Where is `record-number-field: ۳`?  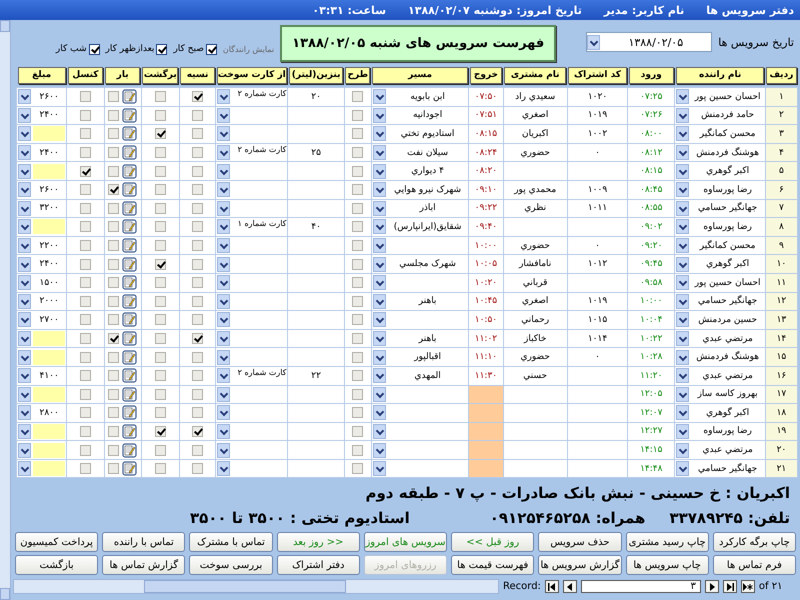 record-number-field: ۳ is located at coordinates (640, 587).